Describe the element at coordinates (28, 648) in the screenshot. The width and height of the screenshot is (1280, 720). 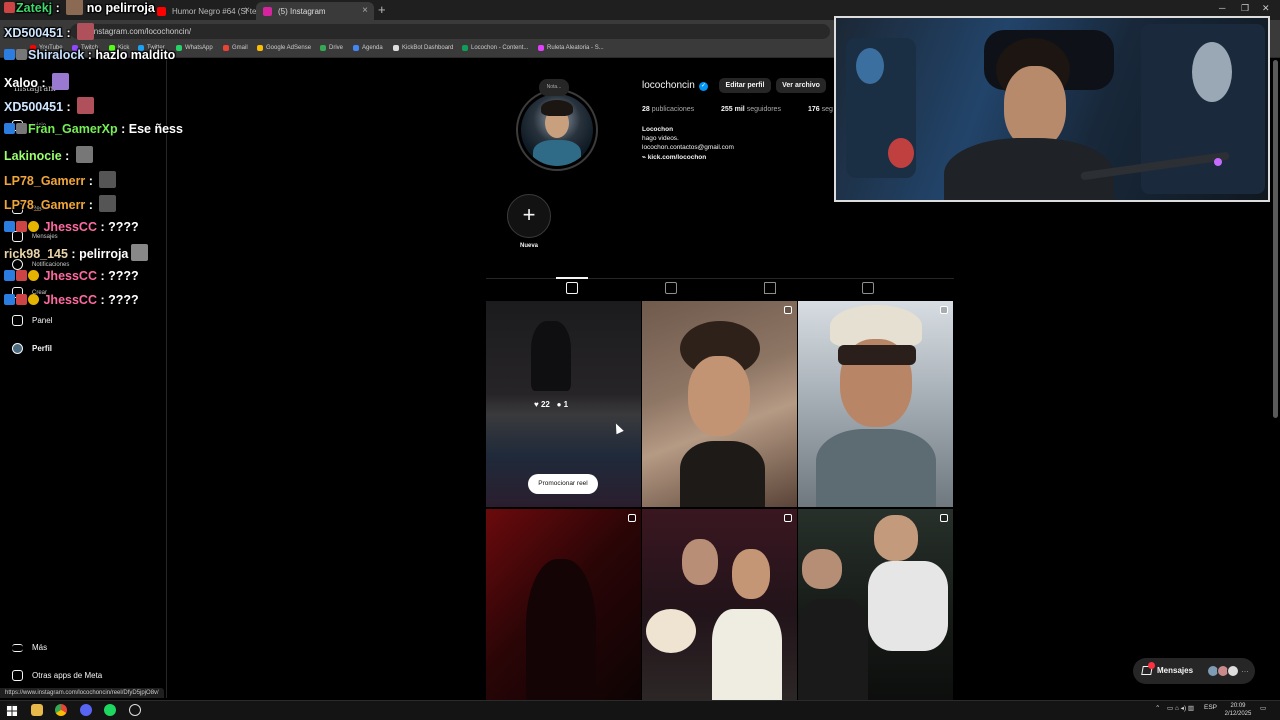
I see `sidebar-item-more: Más` at that location.